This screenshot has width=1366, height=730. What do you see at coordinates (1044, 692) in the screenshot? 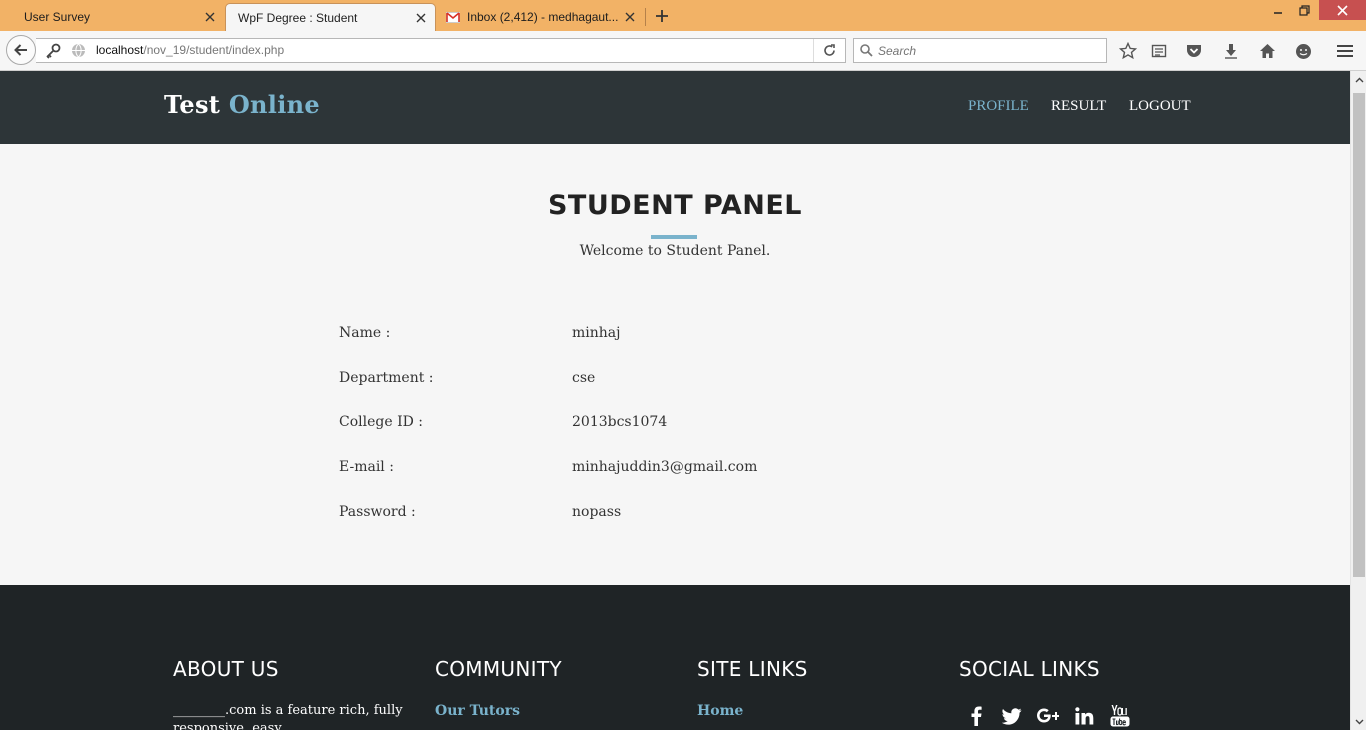
I see `footer-social-column: SOCIAL LINKS` at bounding box center [1044, 692].